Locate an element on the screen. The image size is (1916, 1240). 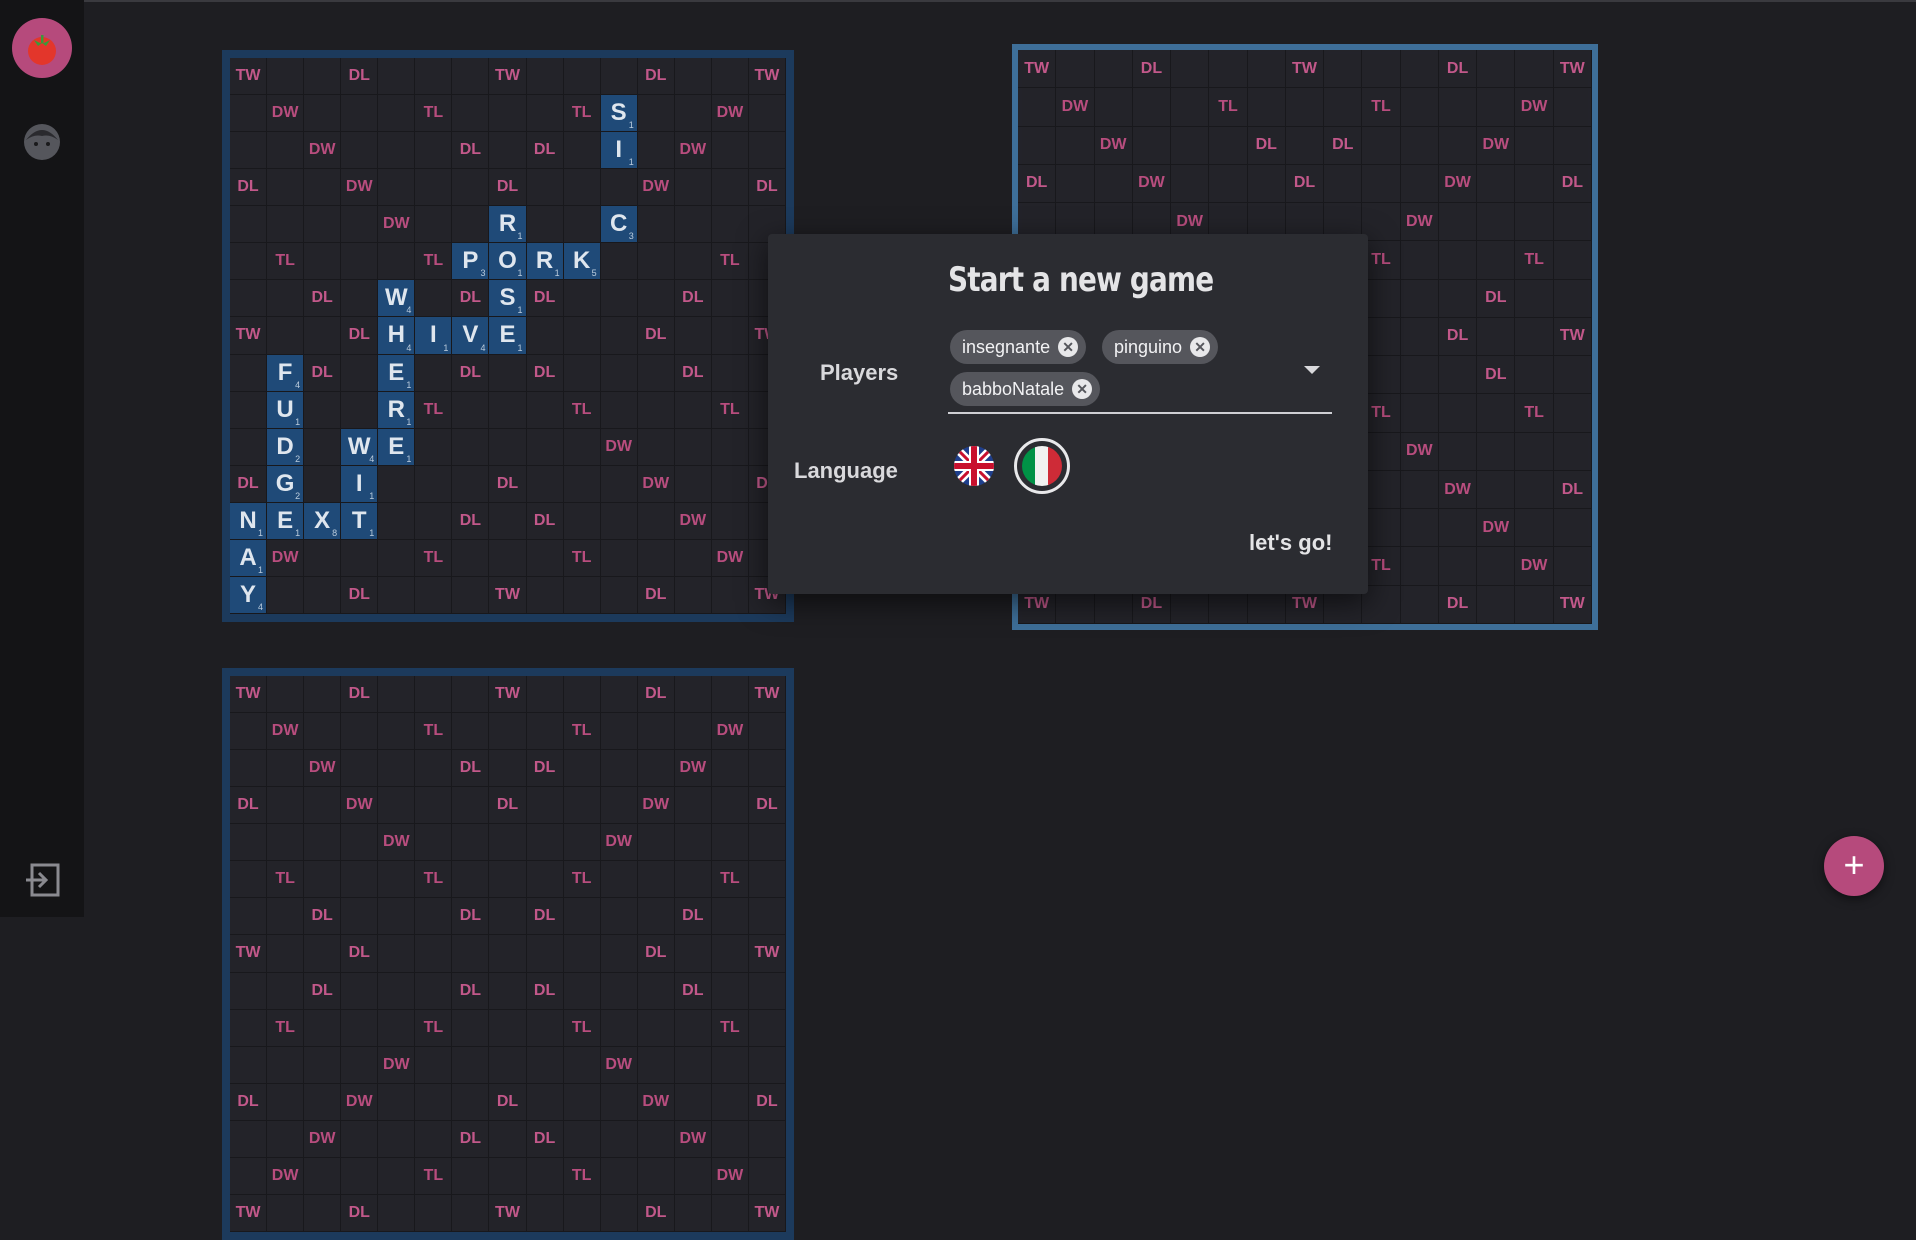
letter-tile: U1 is located at coordinates (286, 410).